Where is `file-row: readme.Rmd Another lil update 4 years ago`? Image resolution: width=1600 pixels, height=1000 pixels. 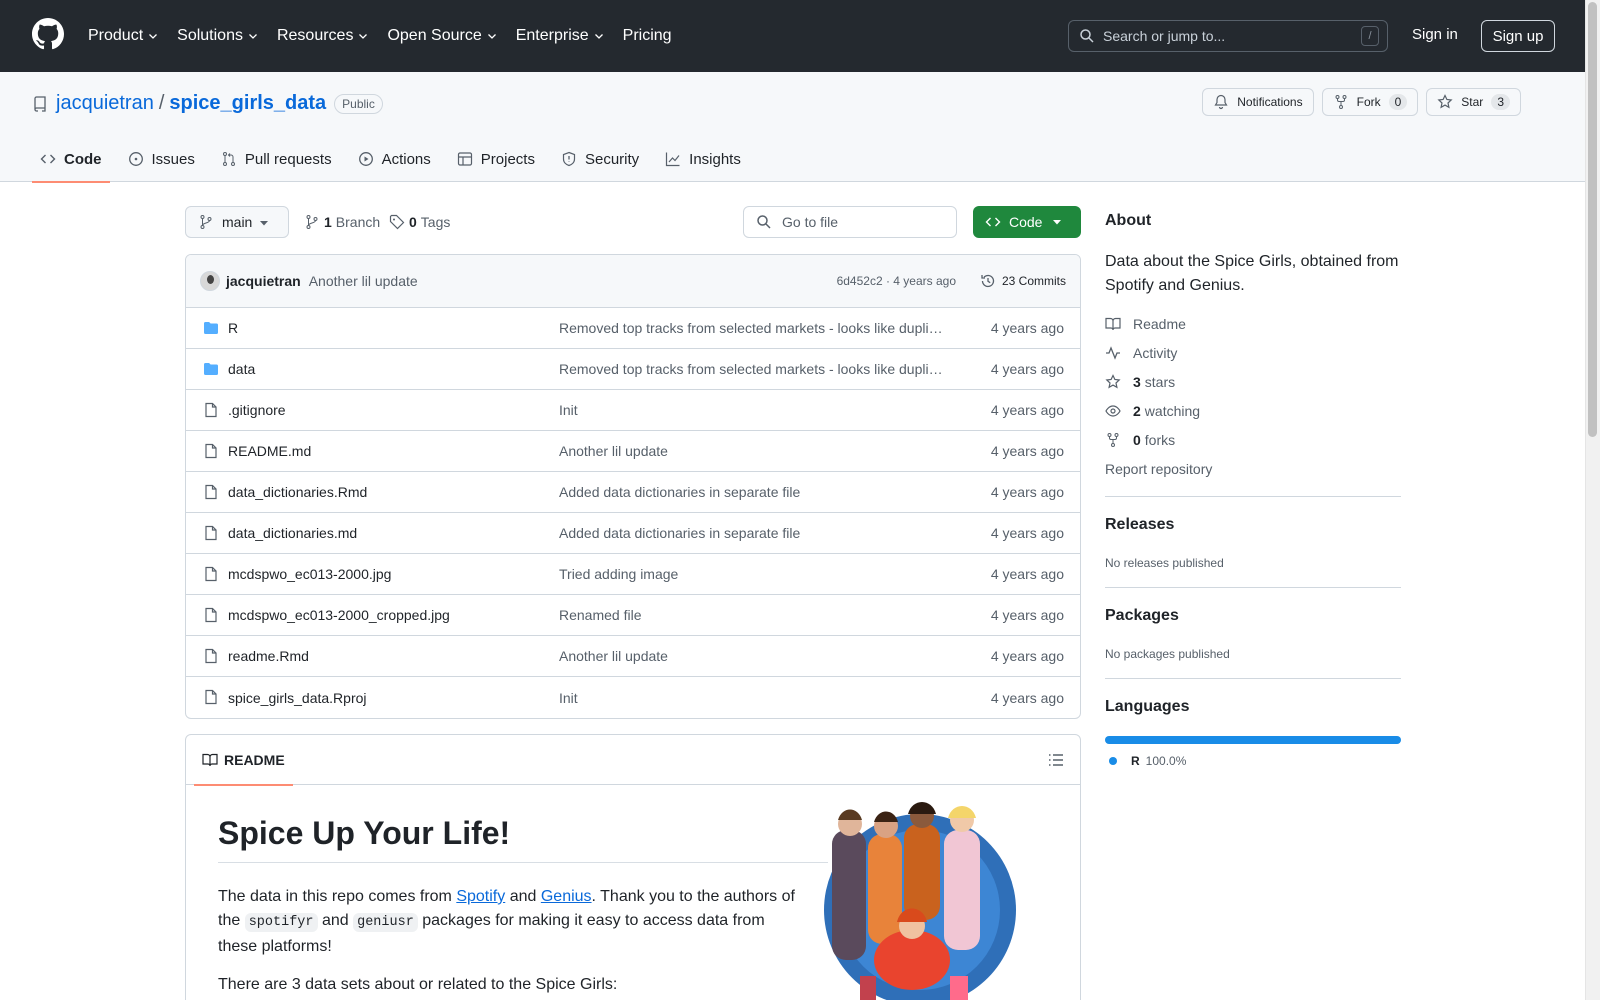 file-row: readme.Rmd Another lil update 4 years ago is located at coordinates (633, 656).